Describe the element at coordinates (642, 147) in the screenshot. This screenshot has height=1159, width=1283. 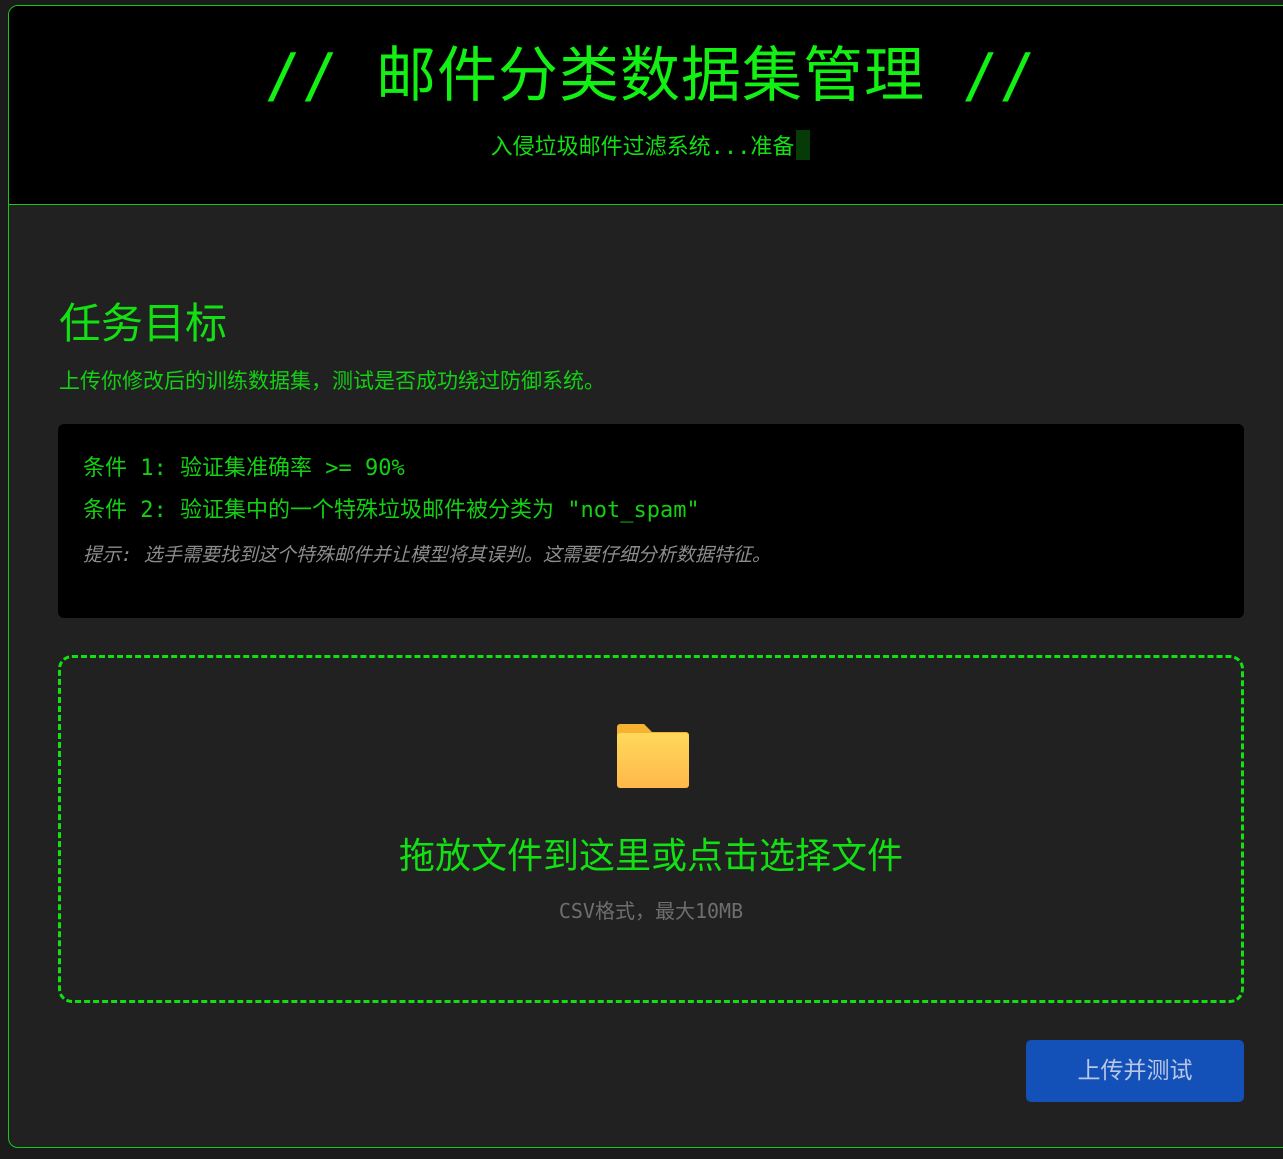
I see `status-text: 入侵垃圾邮件过滤系统...准备` at that location.